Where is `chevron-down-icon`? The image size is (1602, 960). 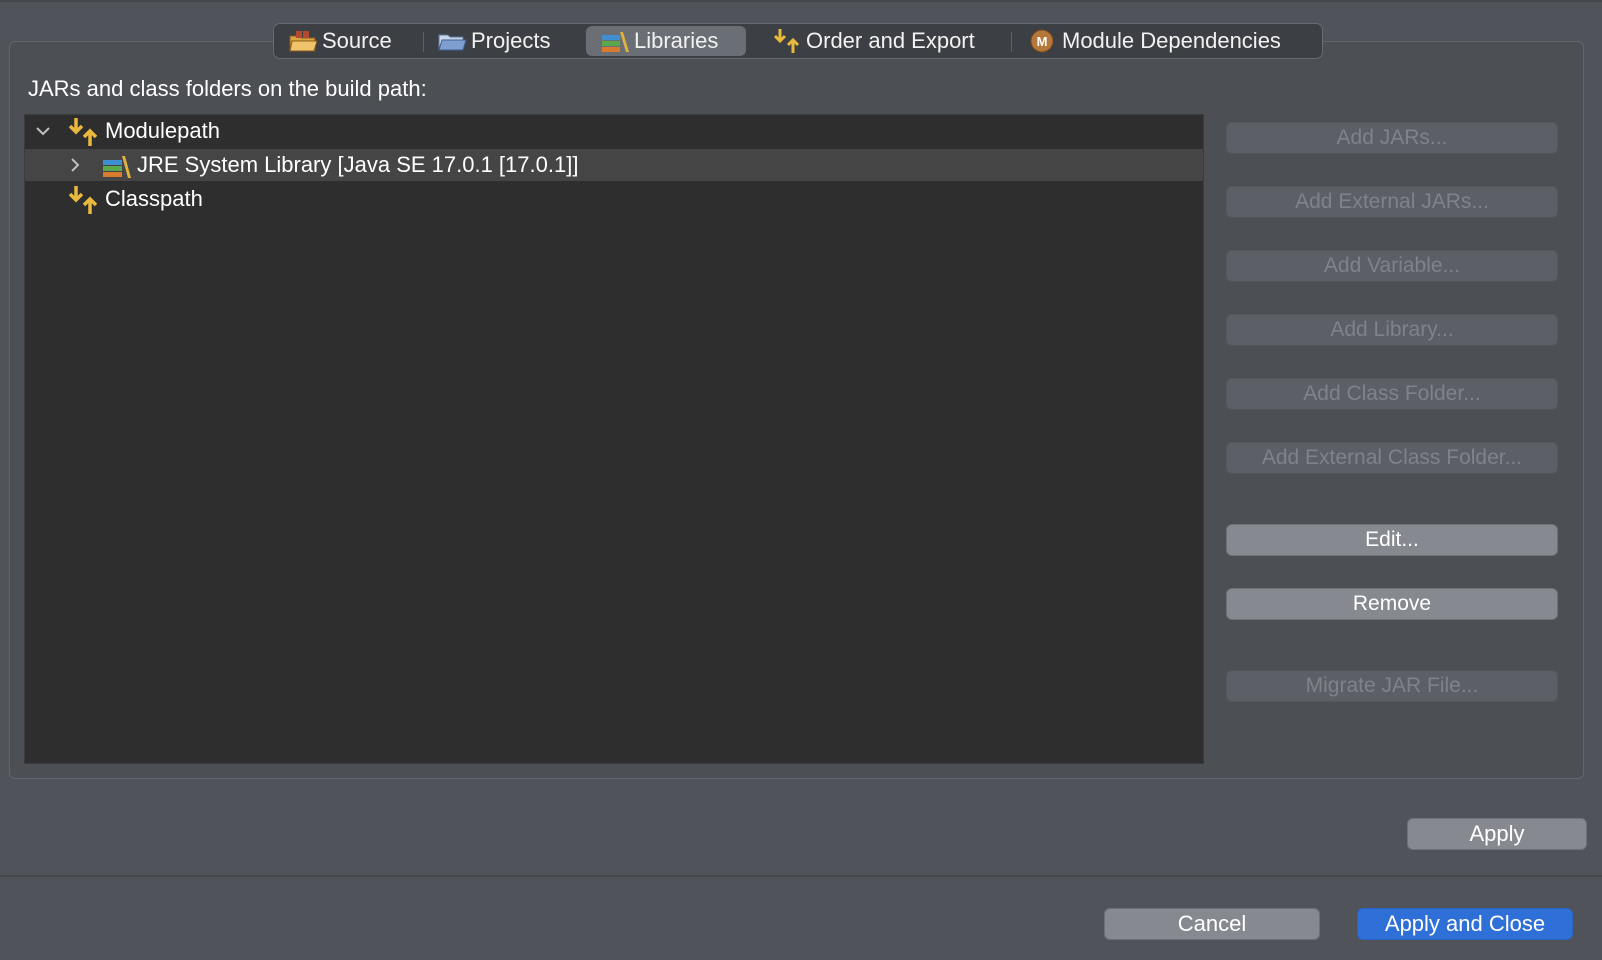 chevron-down-icon is located at coordinates (43, 131).